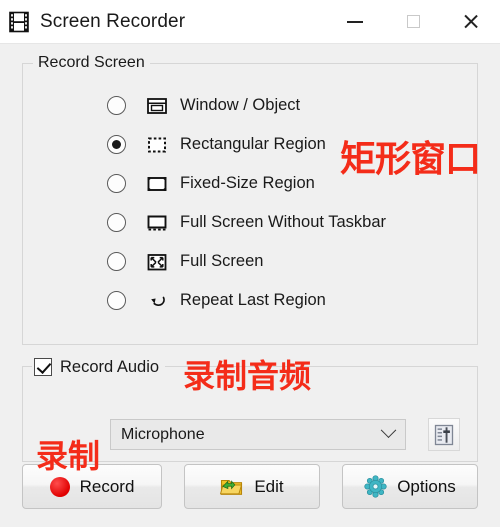 The width and height of the screenshot is (500, 527). What do you see at coordinates (250, 22) in the screenshot?
I see `title-bar: Screen Recorder` at bounding box center [250, 22].